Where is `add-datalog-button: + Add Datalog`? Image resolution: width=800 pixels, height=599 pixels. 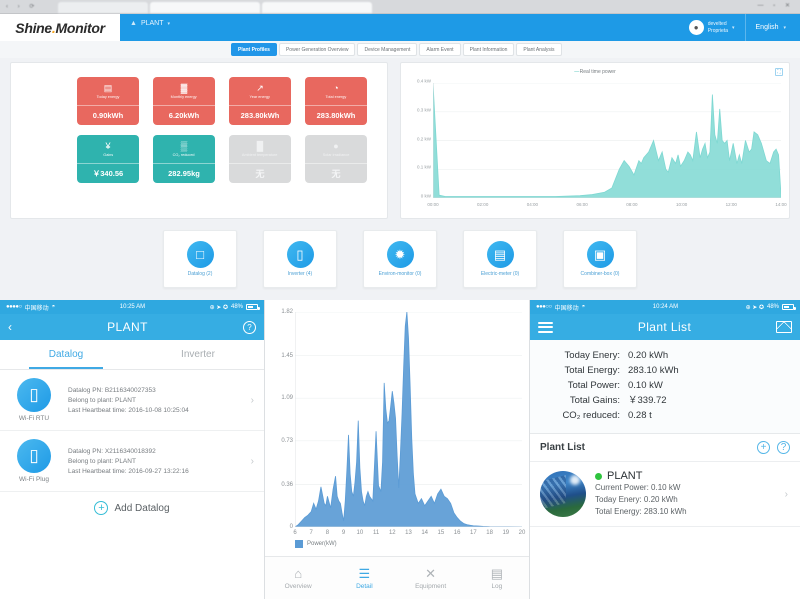
add-datalog-button: + Add Datalog is located at coordinates (132, 508).